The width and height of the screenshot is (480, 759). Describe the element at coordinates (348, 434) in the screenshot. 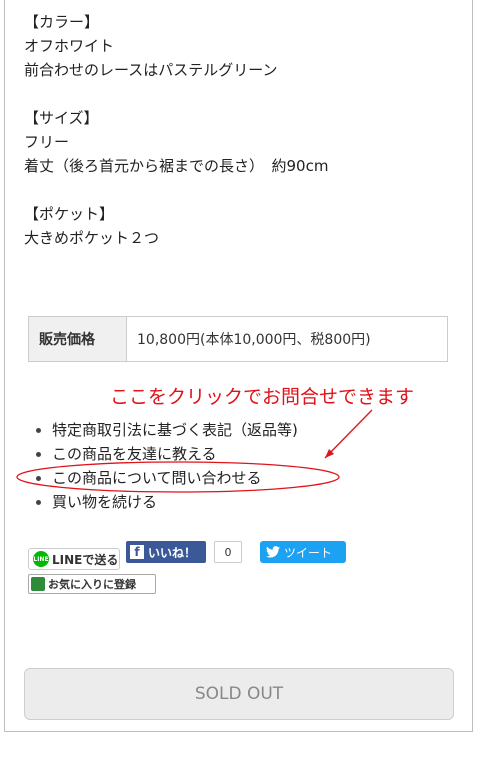

I see `annotation-arrow` at that location.